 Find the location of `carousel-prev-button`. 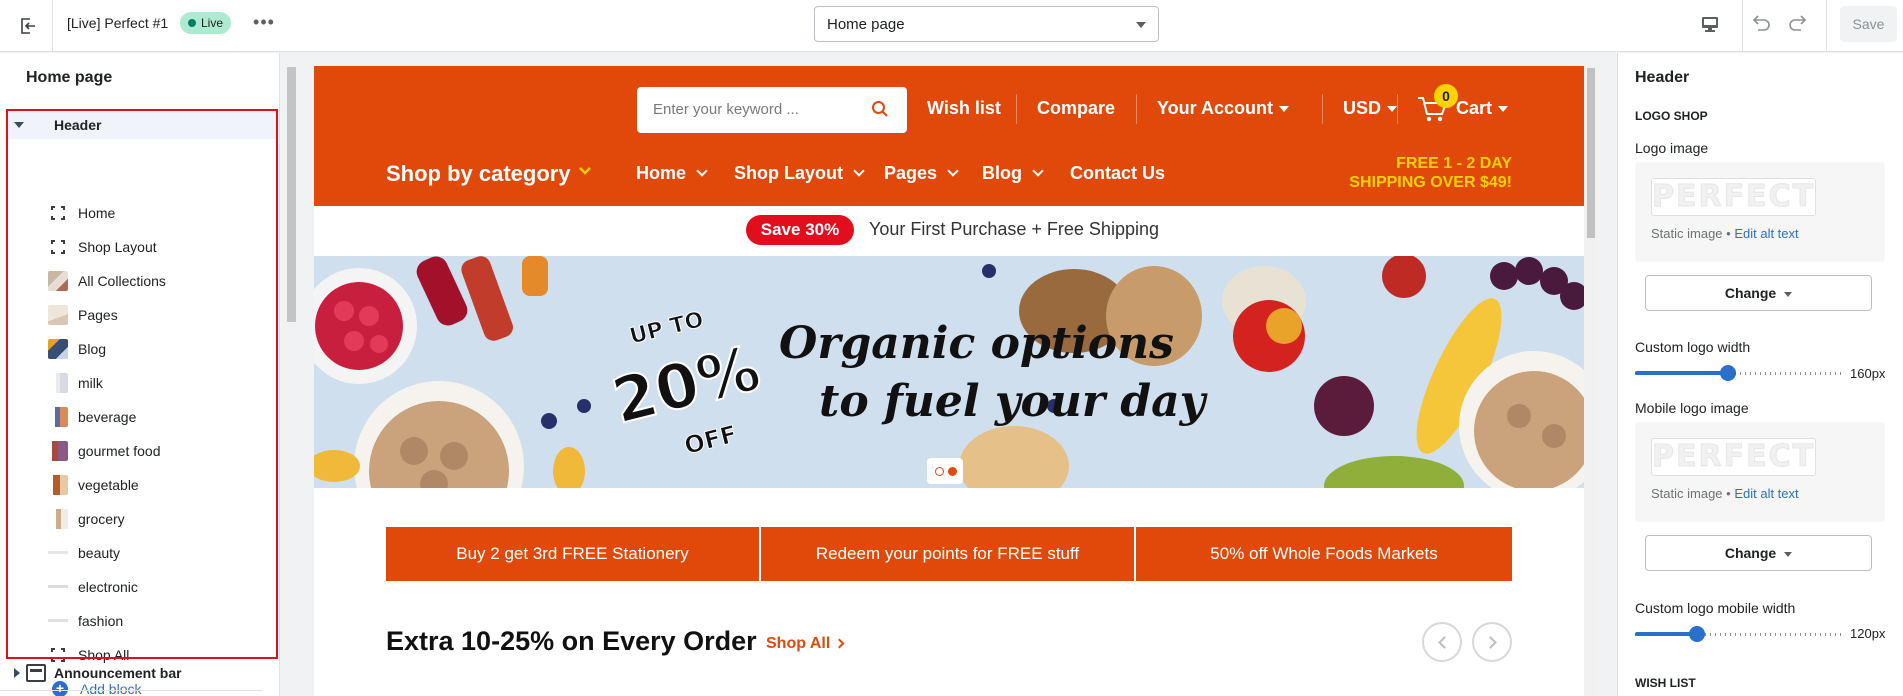

carousel-prev-button is located at coordinates (1442, 642).